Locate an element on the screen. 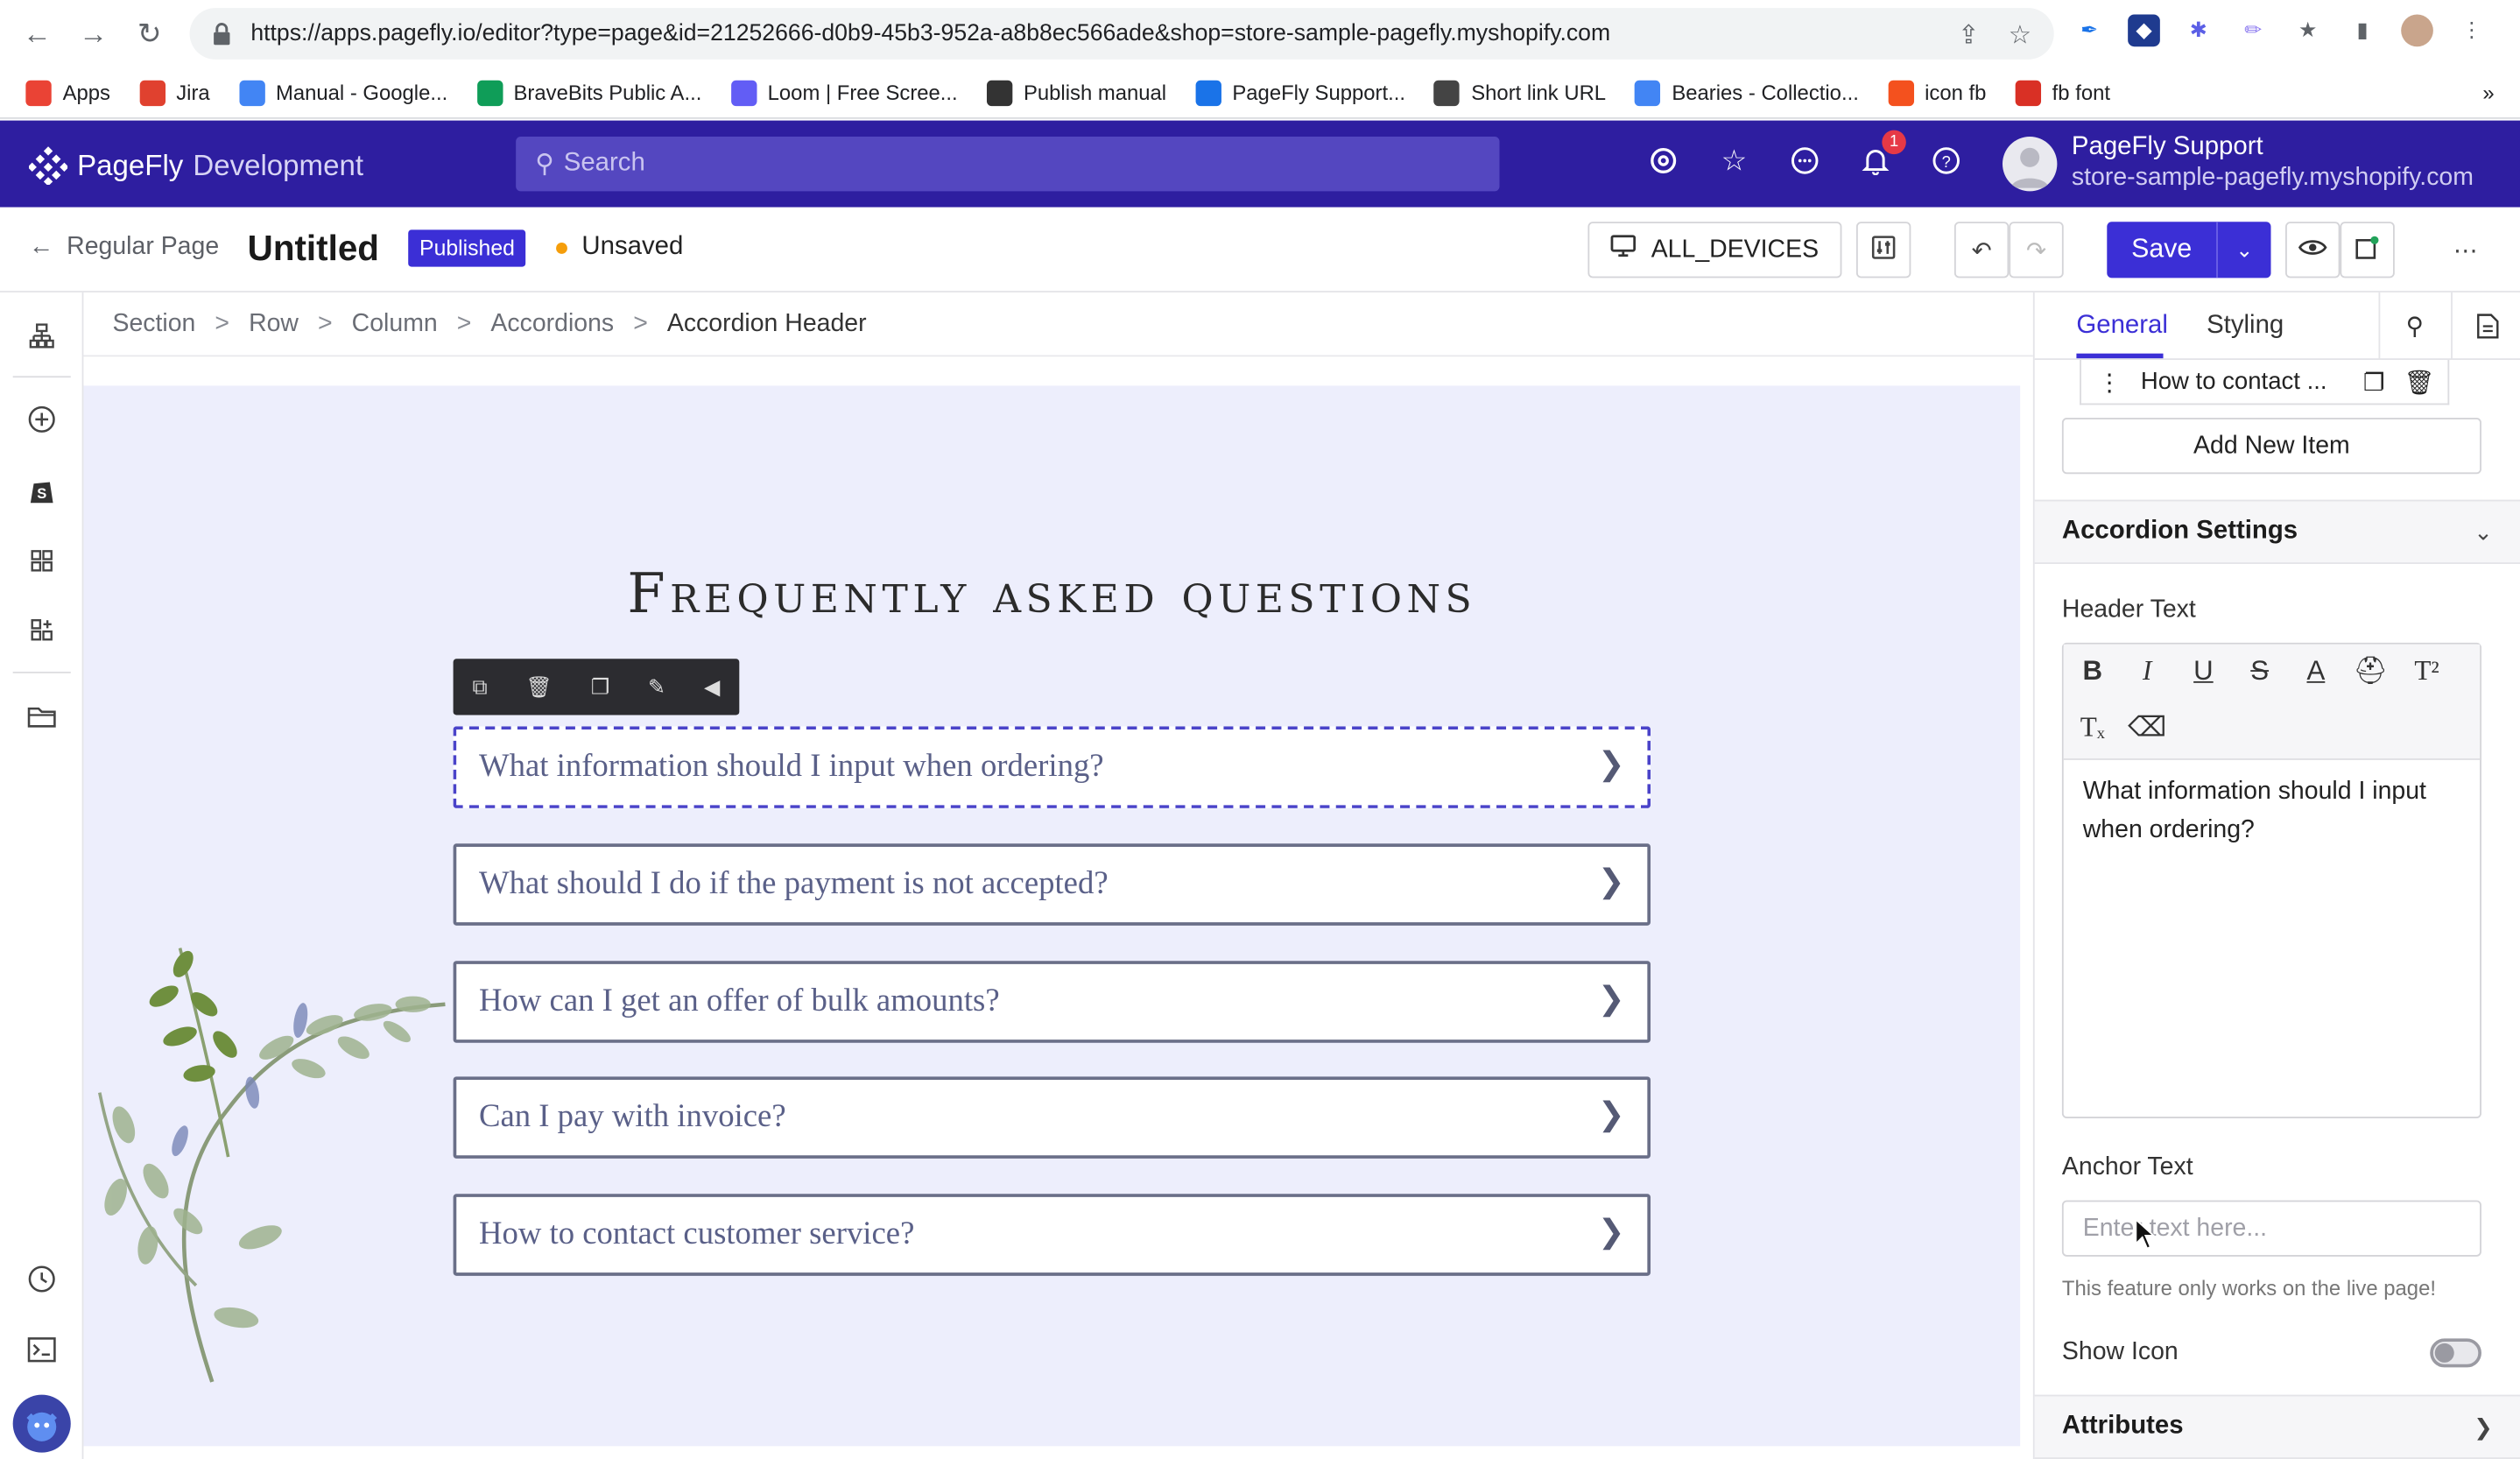 Image resolution: width=2520 pixels, height=1459 pixels. anchor-text-input is located at coordinates (2271, 1228).